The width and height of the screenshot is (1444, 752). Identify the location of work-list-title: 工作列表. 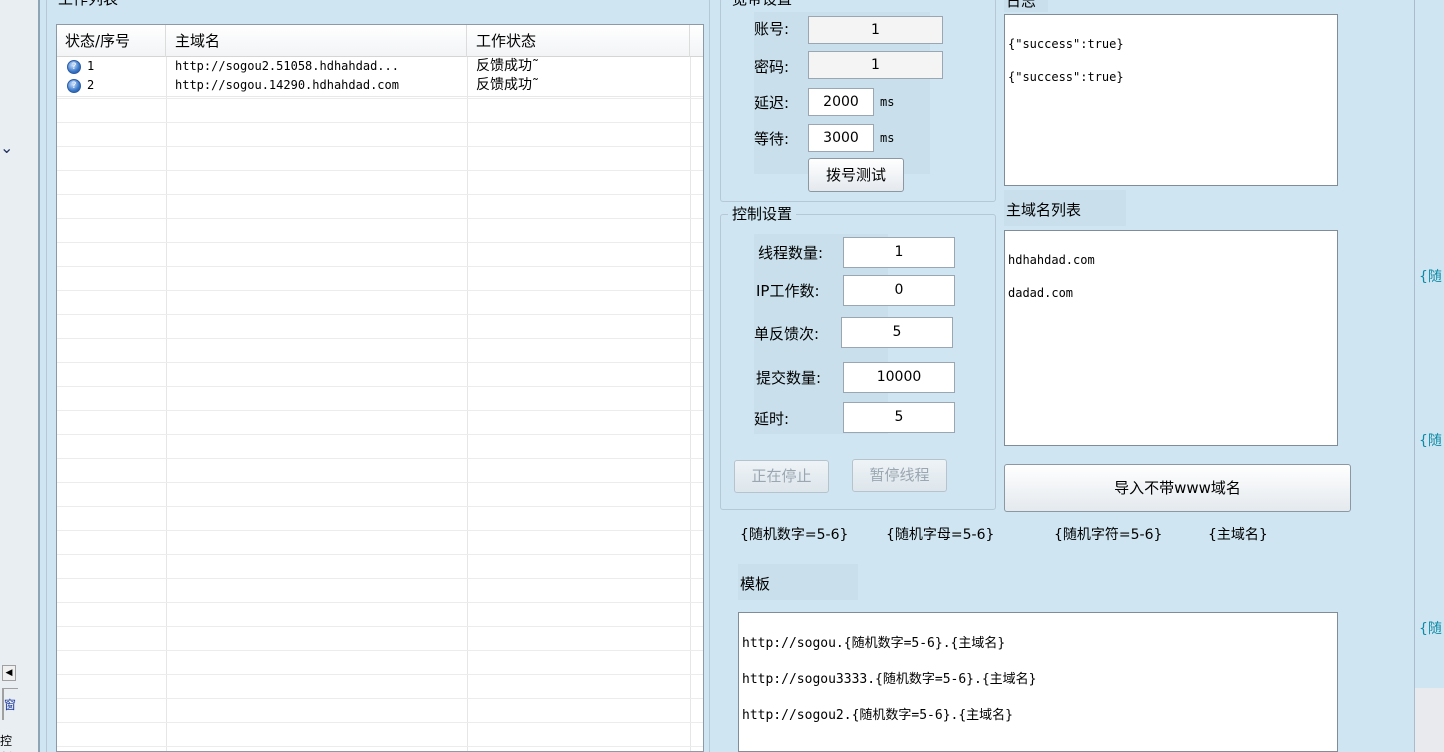
(88, 4).